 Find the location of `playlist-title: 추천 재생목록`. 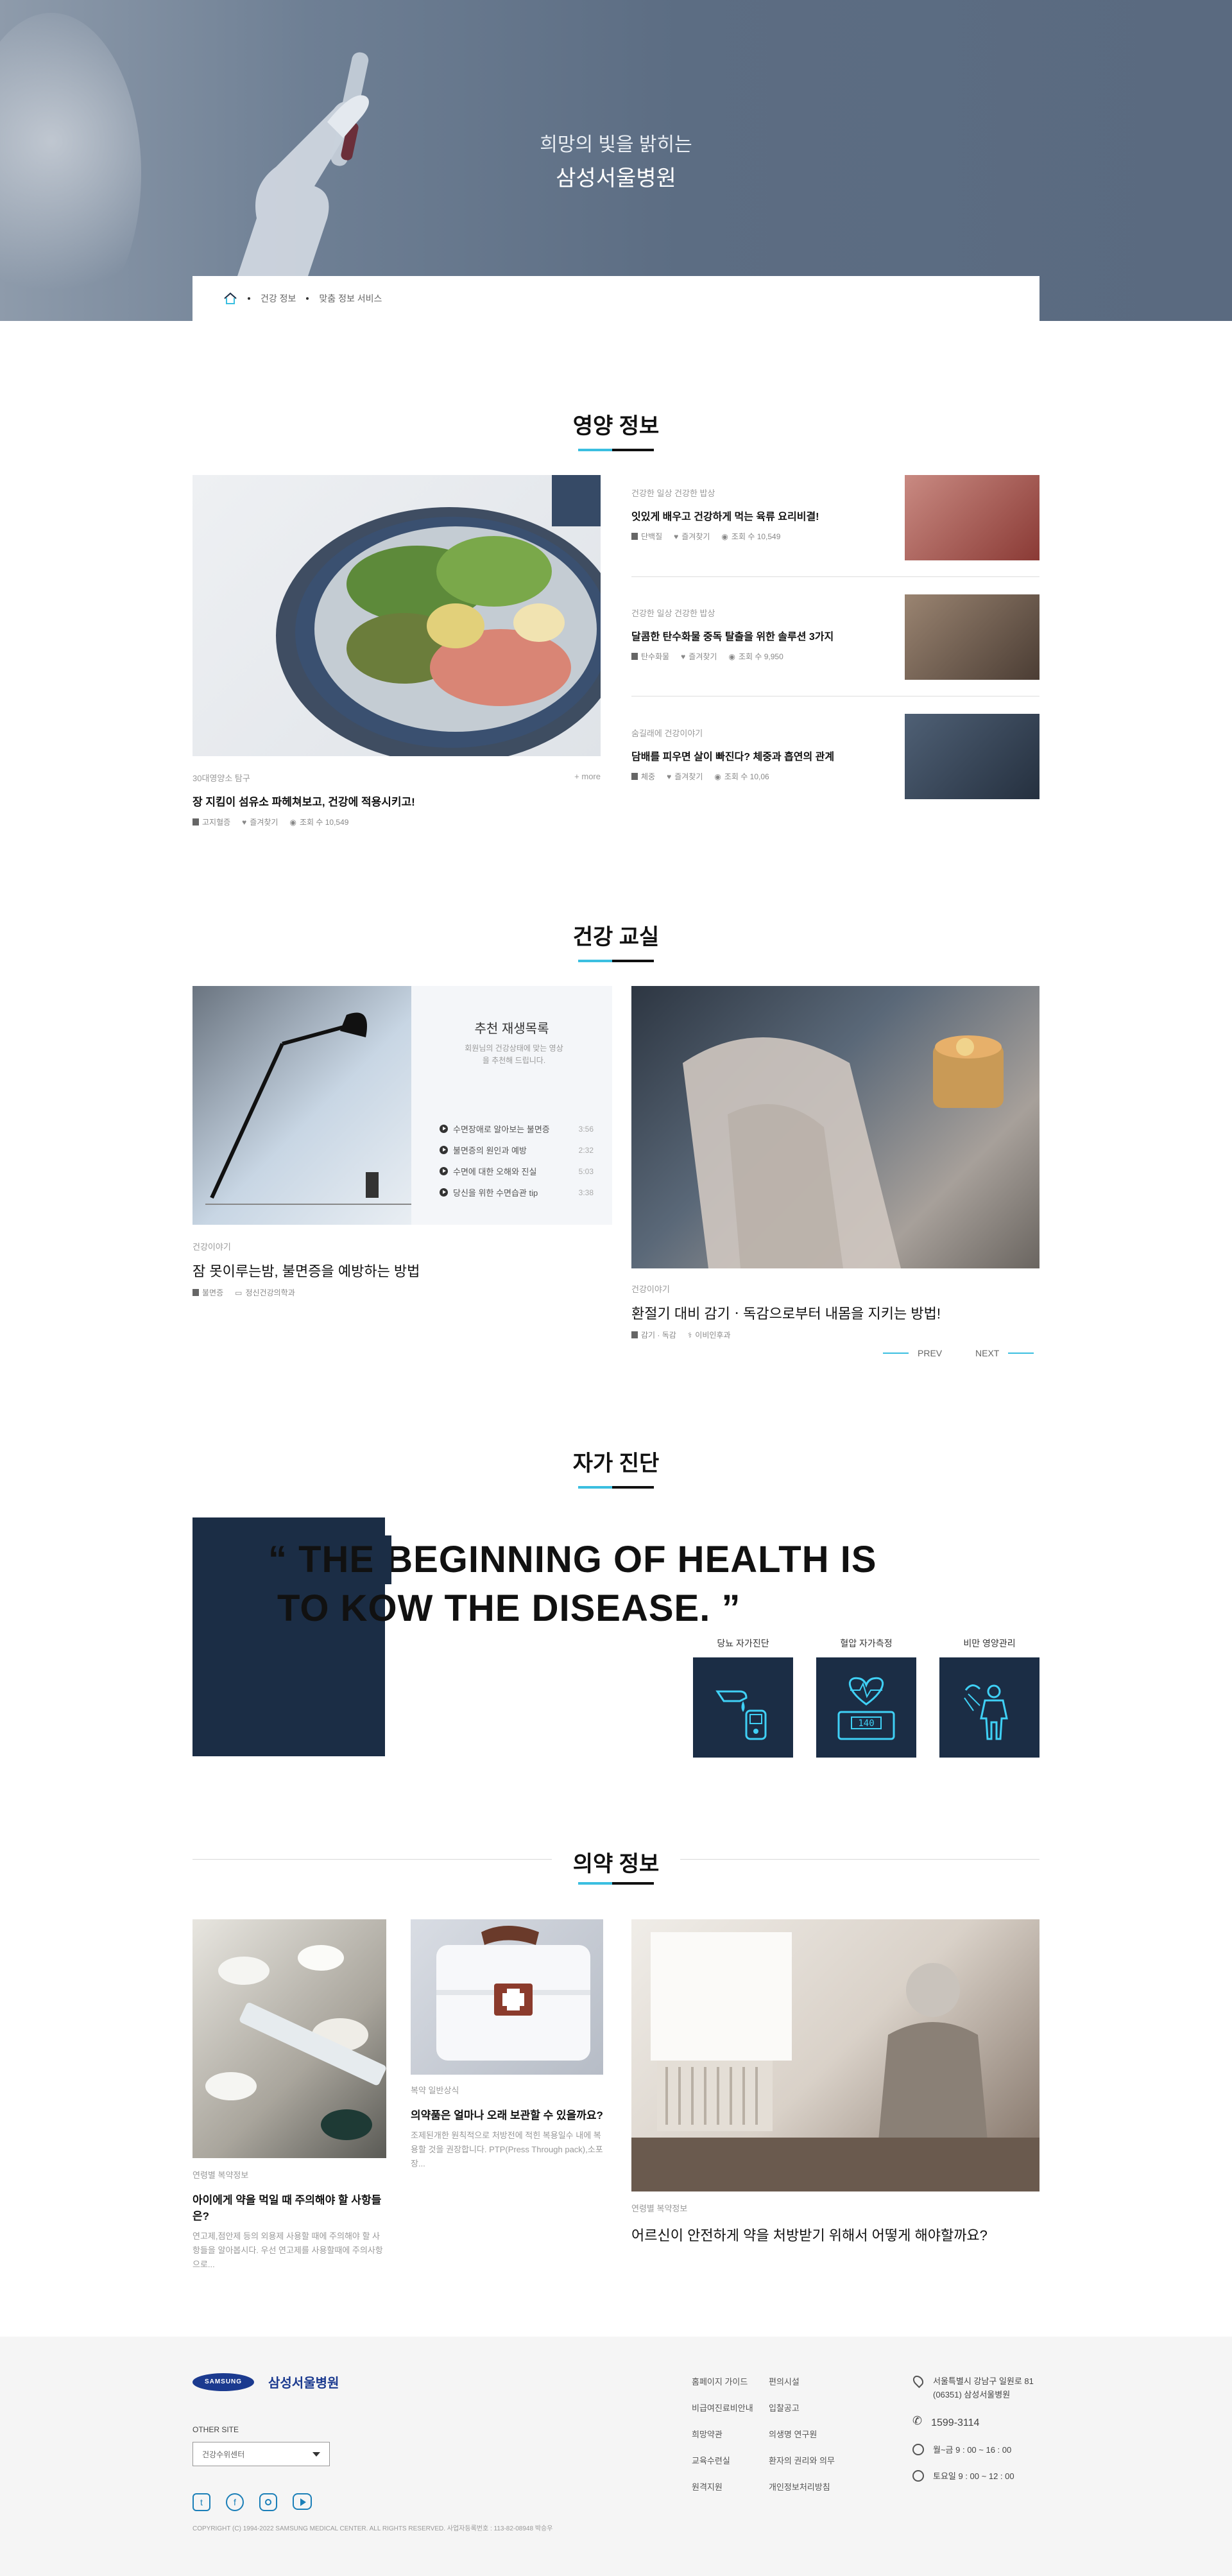

playlist-title: 추천 재생목록 is located at coordinates (512, 1029).